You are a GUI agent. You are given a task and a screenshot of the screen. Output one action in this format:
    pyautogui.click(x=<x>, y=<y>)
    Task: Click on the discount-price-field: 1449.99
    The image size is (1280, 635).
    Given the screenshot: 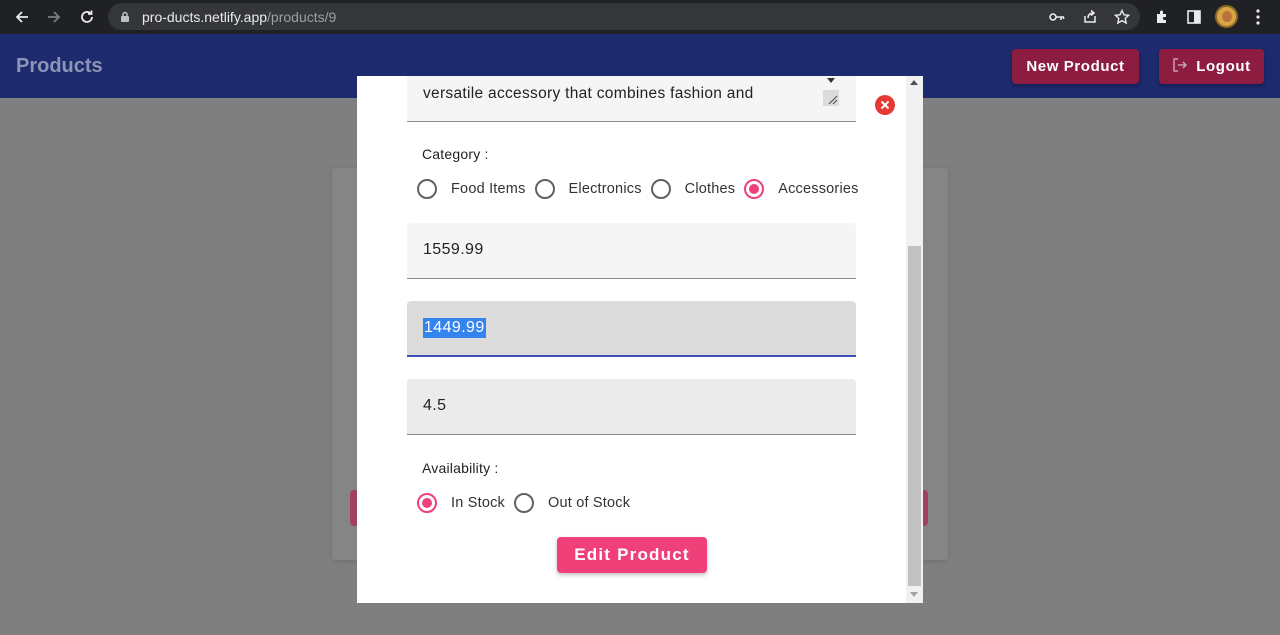 What is the action you would take?
    pyautogui.click(x=631, y=329)
    